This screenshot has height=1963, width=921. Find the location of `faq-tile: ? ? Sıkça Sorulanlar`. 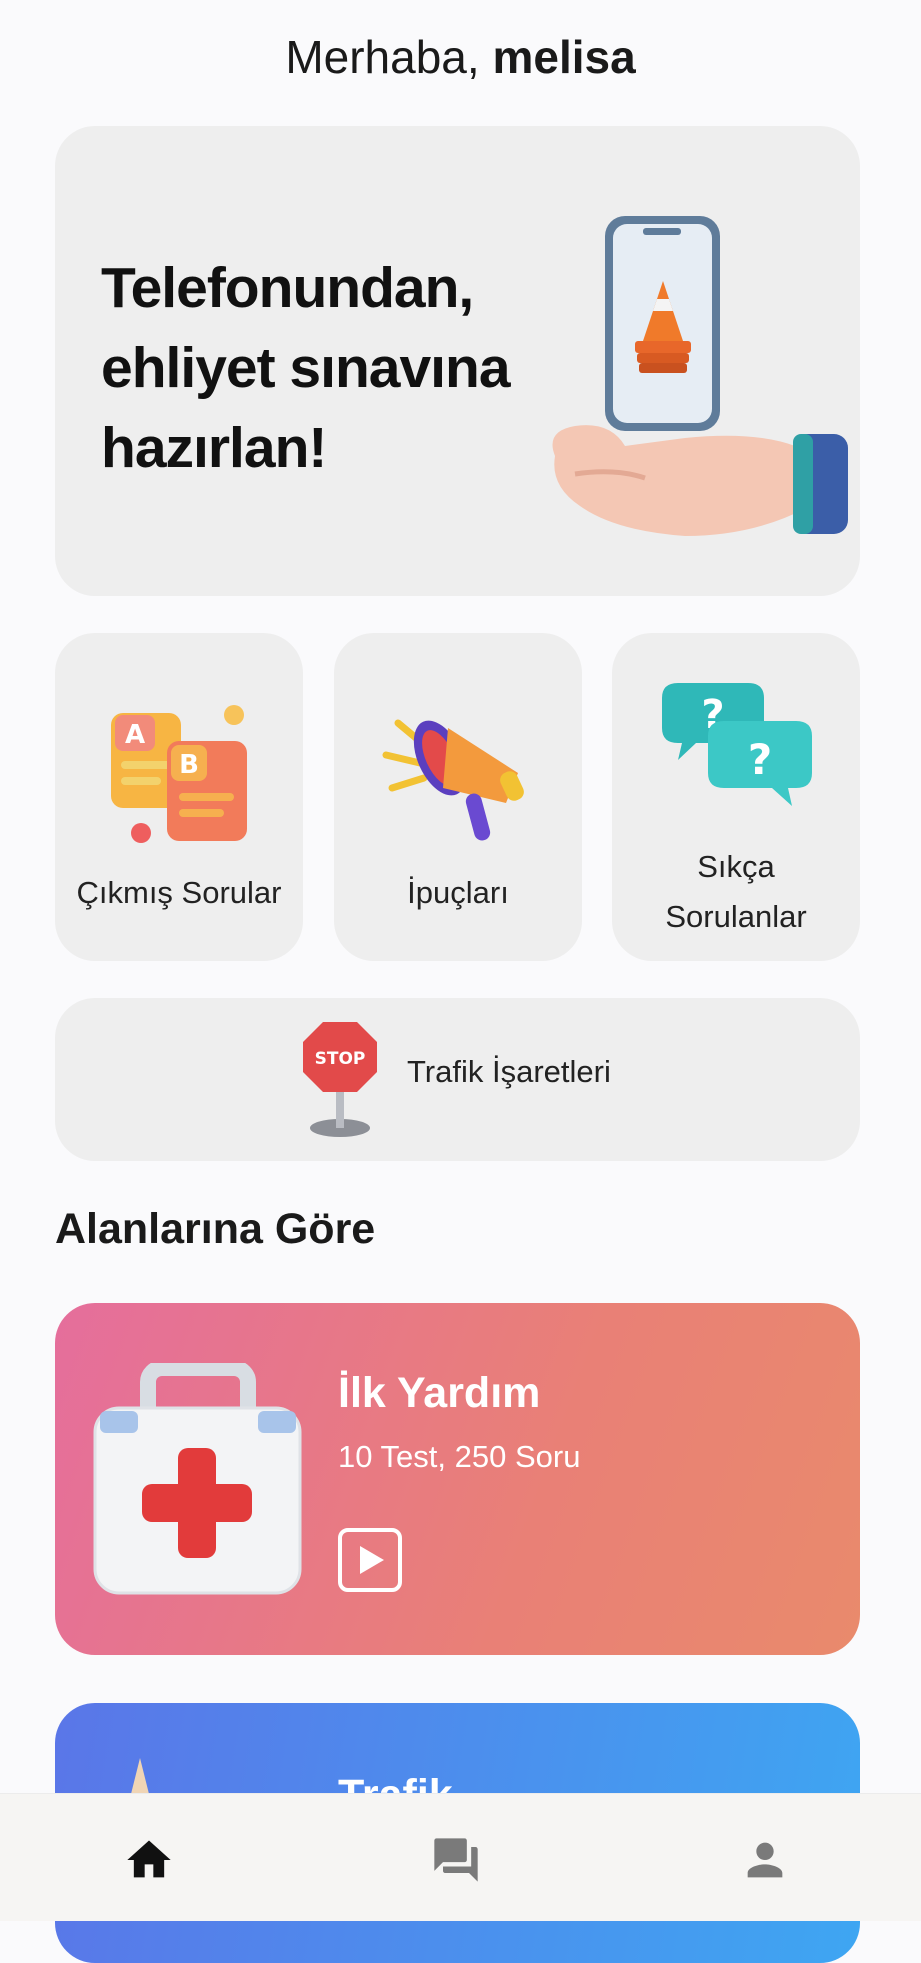

faq-tile: ? ? Sıkça Sorulanlar is located at coordinates (736, 797).